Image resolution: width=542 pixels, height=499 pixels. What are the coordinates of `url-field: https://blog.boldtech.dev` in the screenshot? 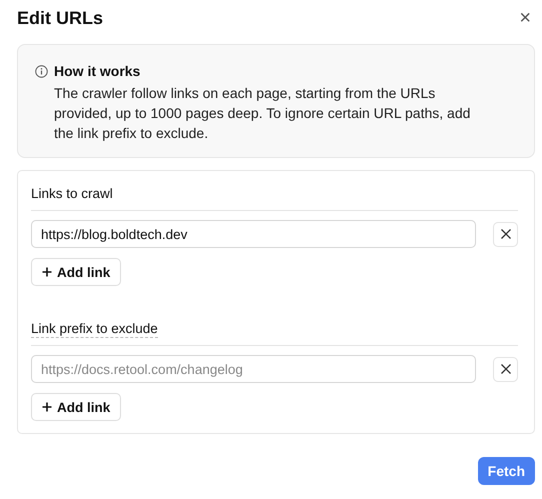 It's located at (253, 234).